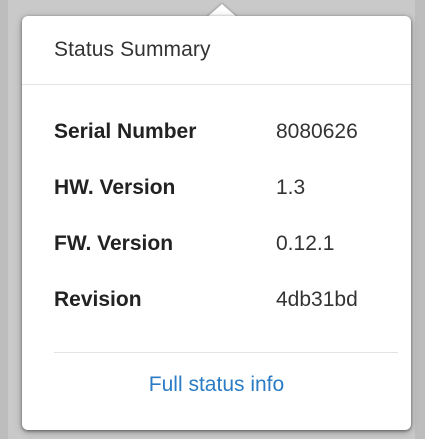 The image size is (425, 439). Describe the element at coordinates (216, 385) in the screenshot. I see `full-status-info-link: Full status info` at that location.